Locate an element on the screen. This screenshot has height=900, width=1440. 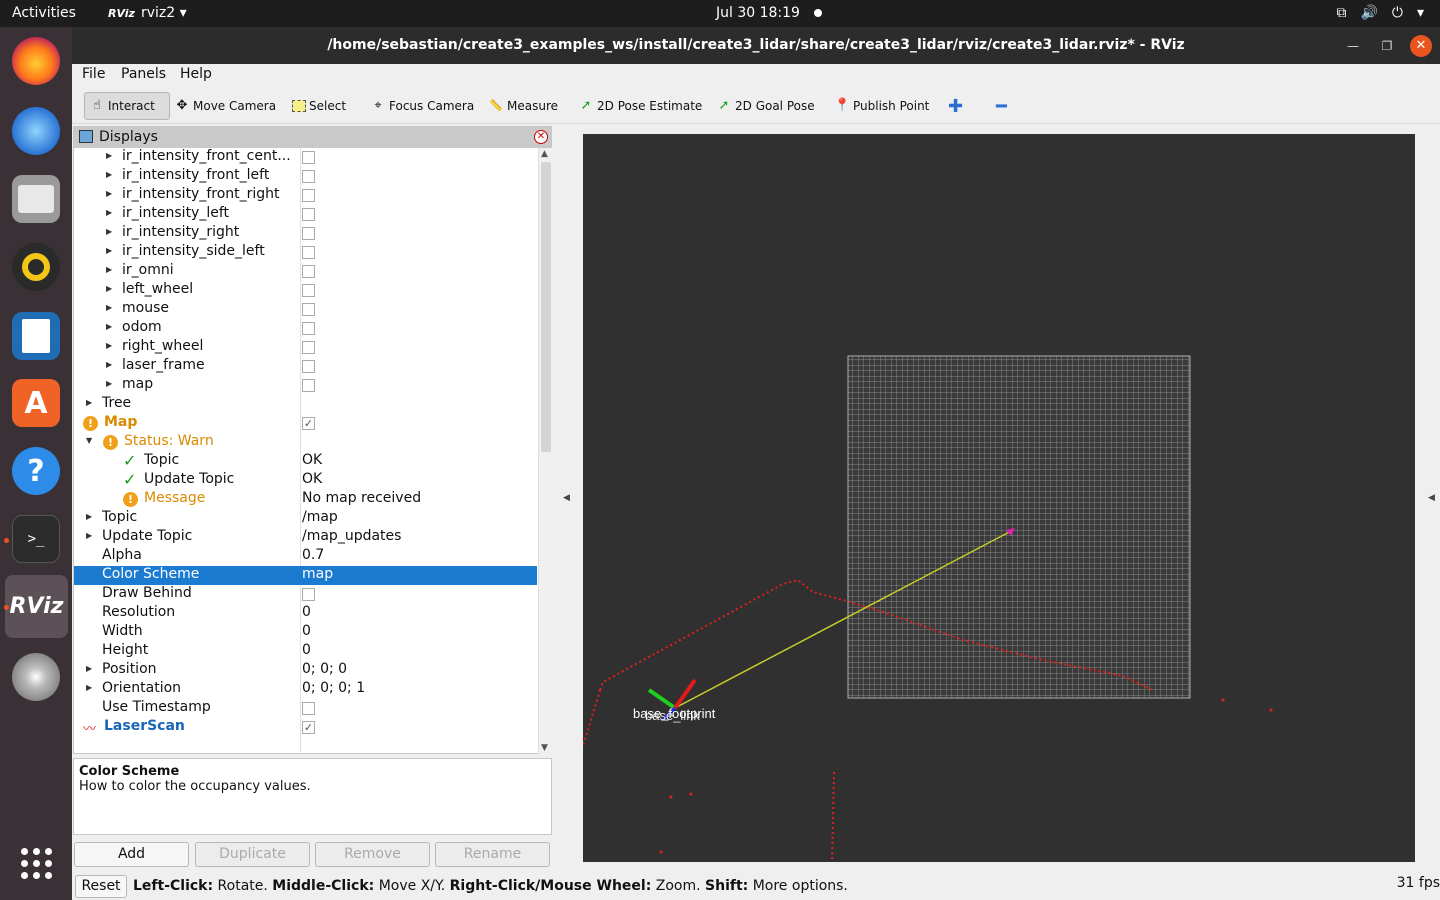
tree-row-status: ▼! Status: Warn is located at coordinates (305, 442).